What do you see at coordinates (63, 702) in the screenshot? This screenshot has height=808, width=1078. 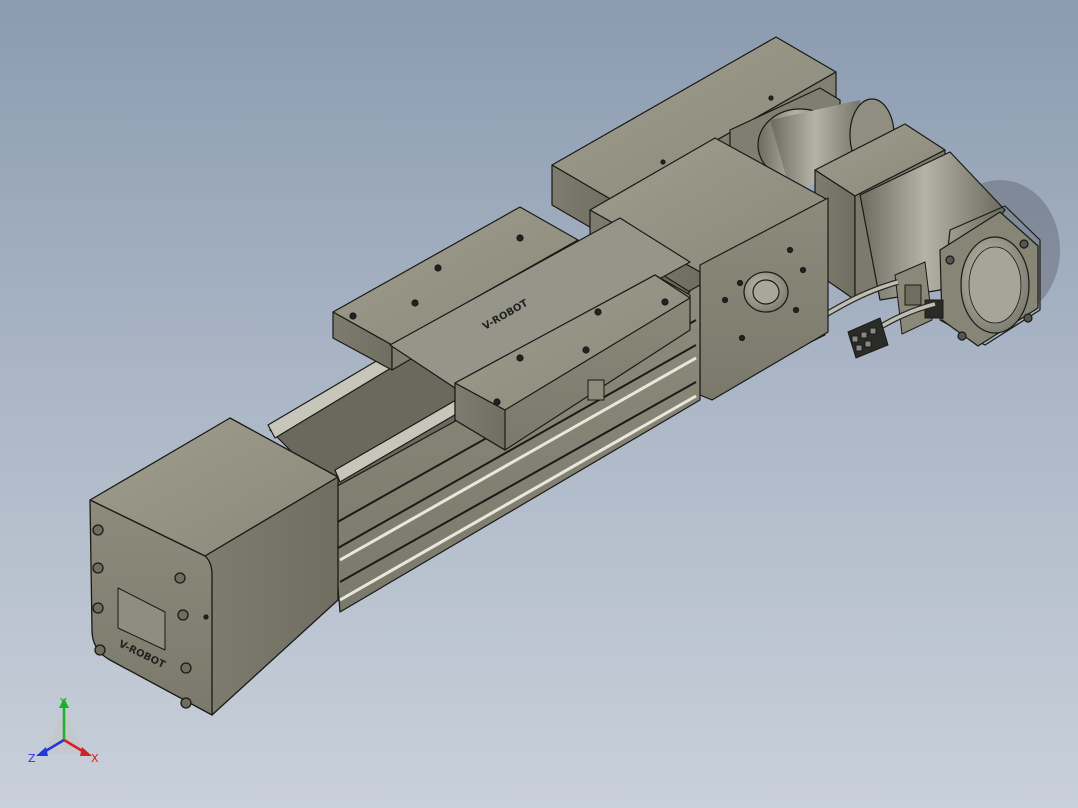 I see `y-axis-label: Y` at bounding box center [63, 702].